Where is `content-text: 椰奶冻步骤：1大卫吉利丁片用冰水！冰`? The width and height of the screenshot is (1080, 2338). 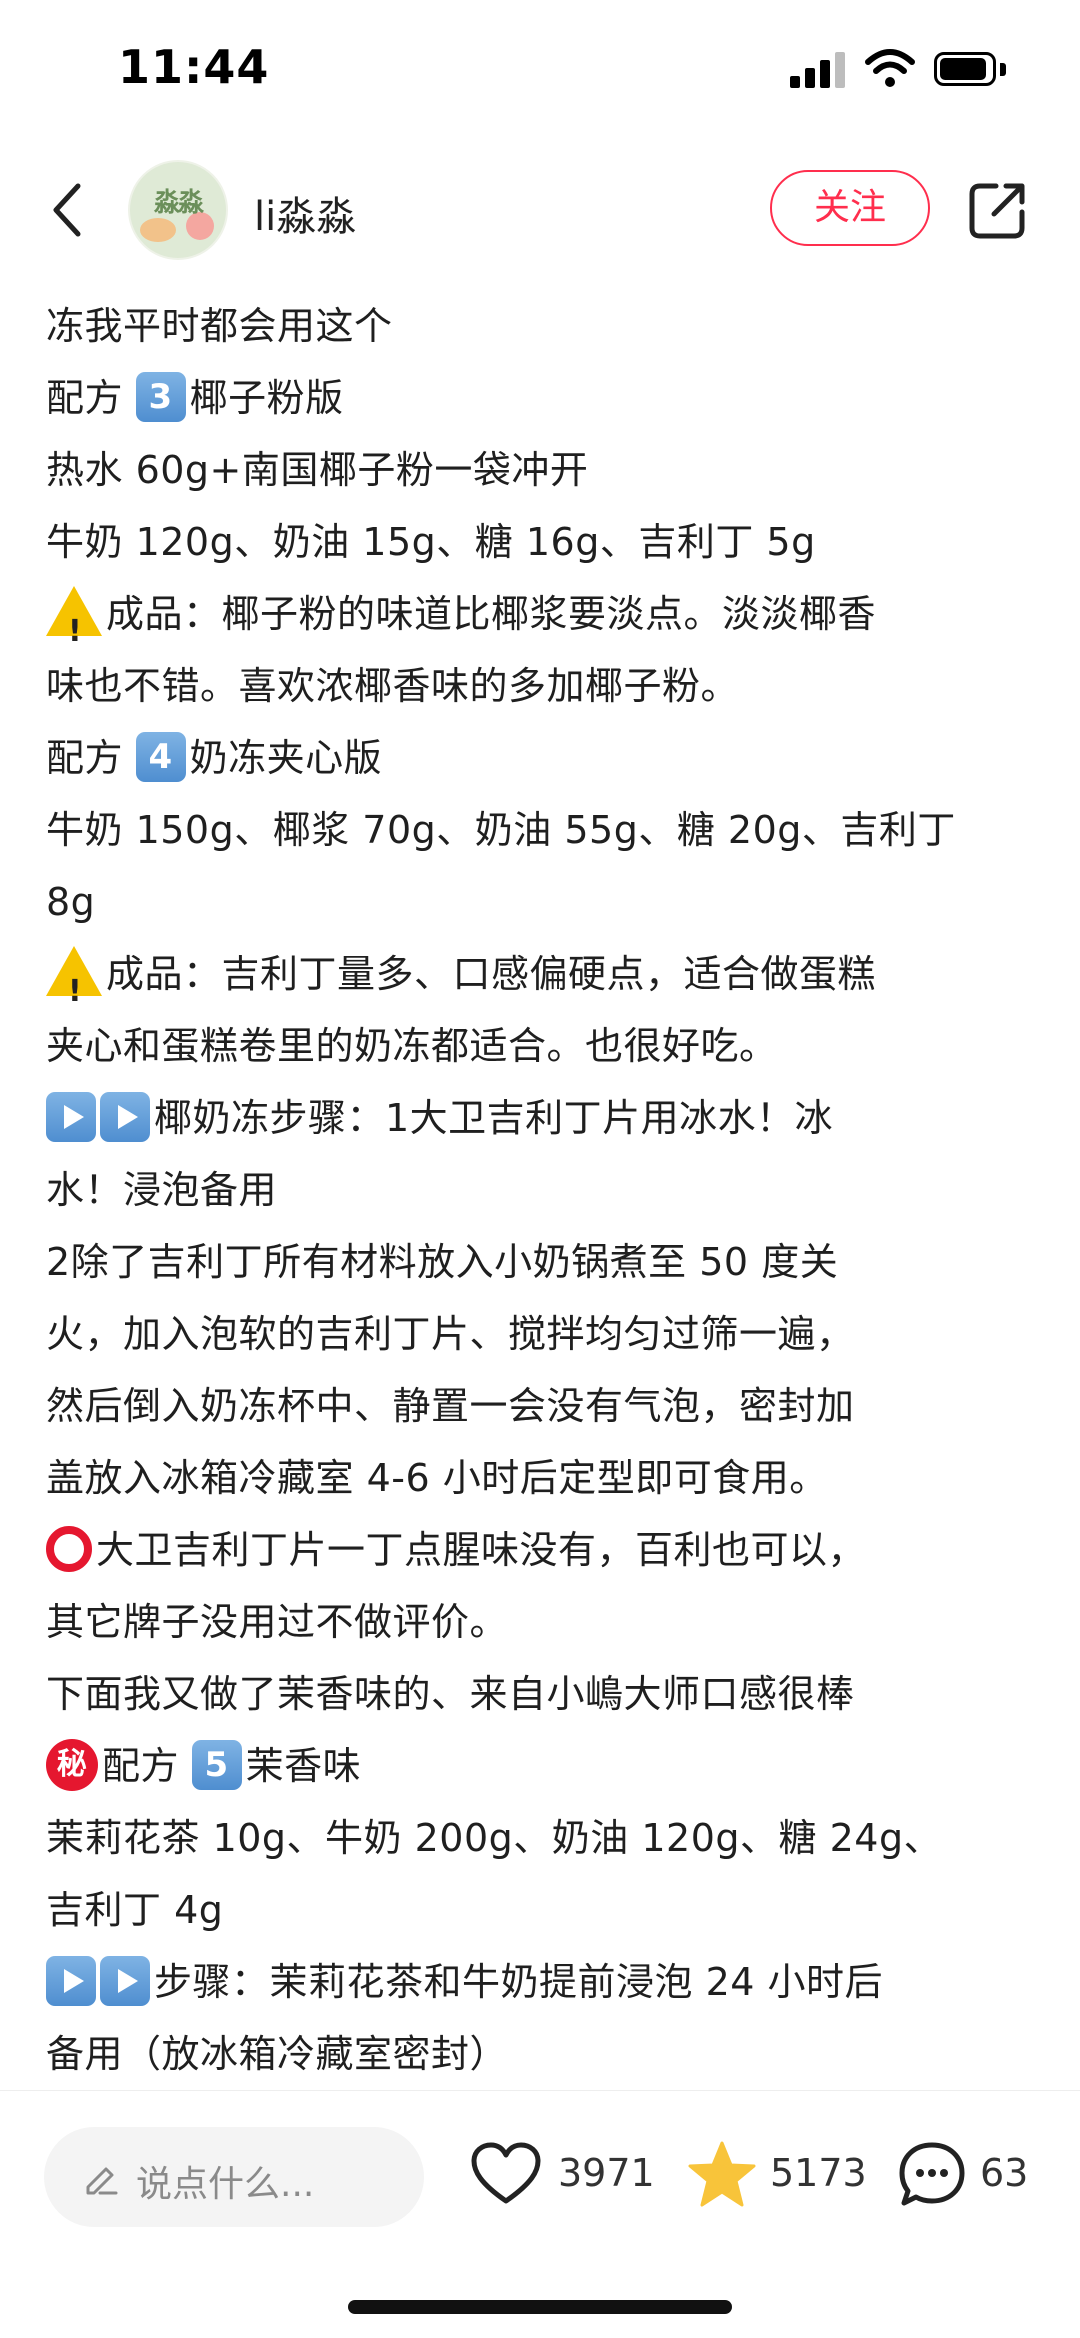
content-text: 椰奶冻步骤：1大卫吉利丁片用冰水！冰 is located at coordinates (494, 1118).